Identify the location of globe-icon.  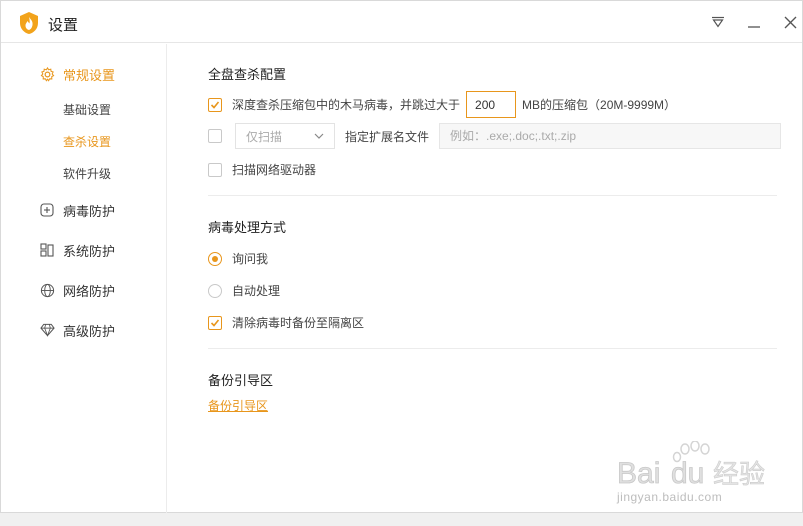
(47, 290).